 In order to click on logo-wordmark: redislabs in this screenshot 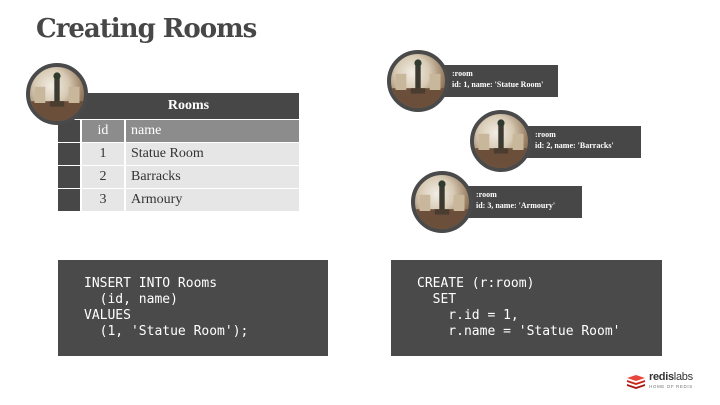, I will do `click(671, 377)`.